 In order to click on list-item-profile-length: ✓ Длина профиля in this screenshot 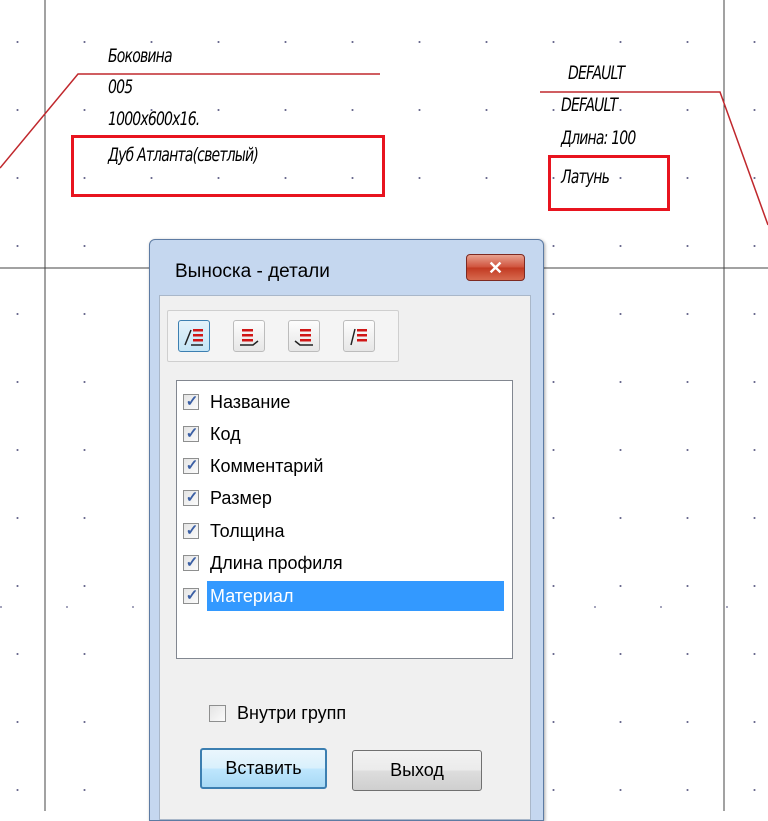, I will do `click(344, 563)`.